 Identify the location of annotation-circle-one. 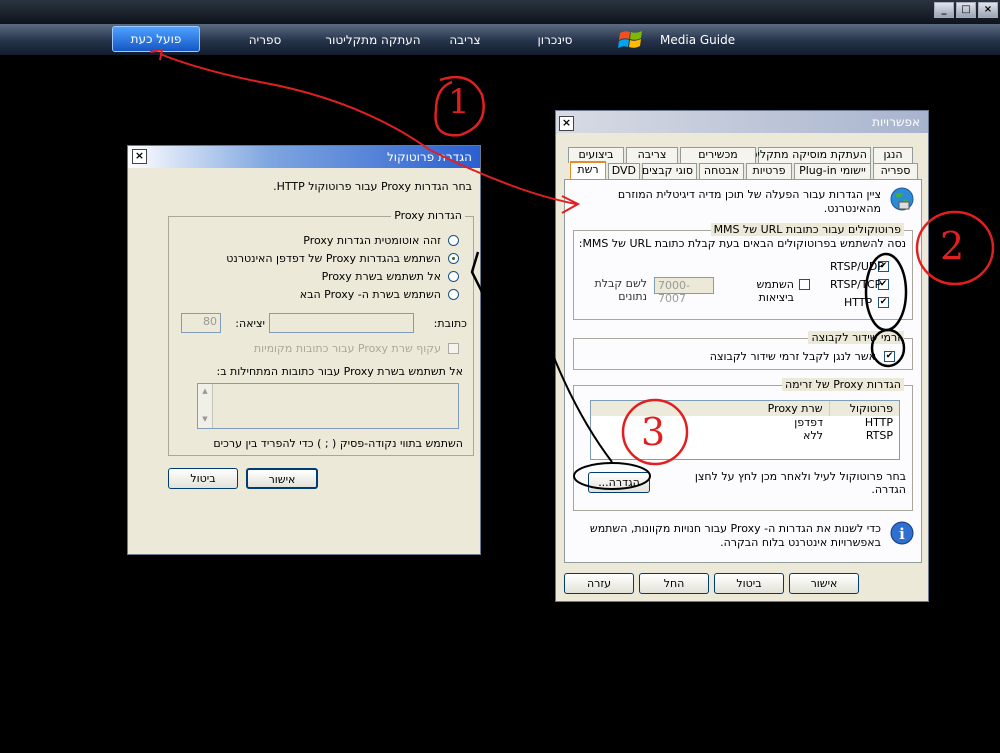
(459, 106).